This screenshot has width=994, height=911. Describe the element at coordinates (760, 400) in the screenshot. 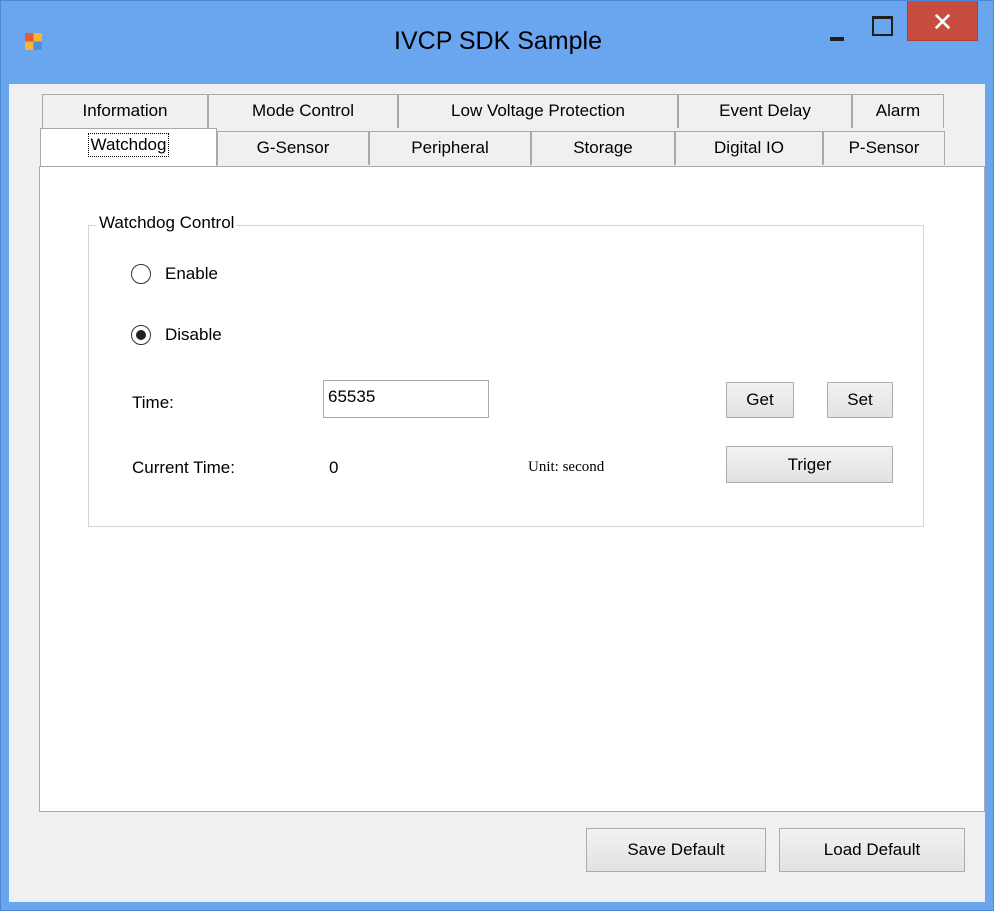

I see `get-button: Get` at that location.